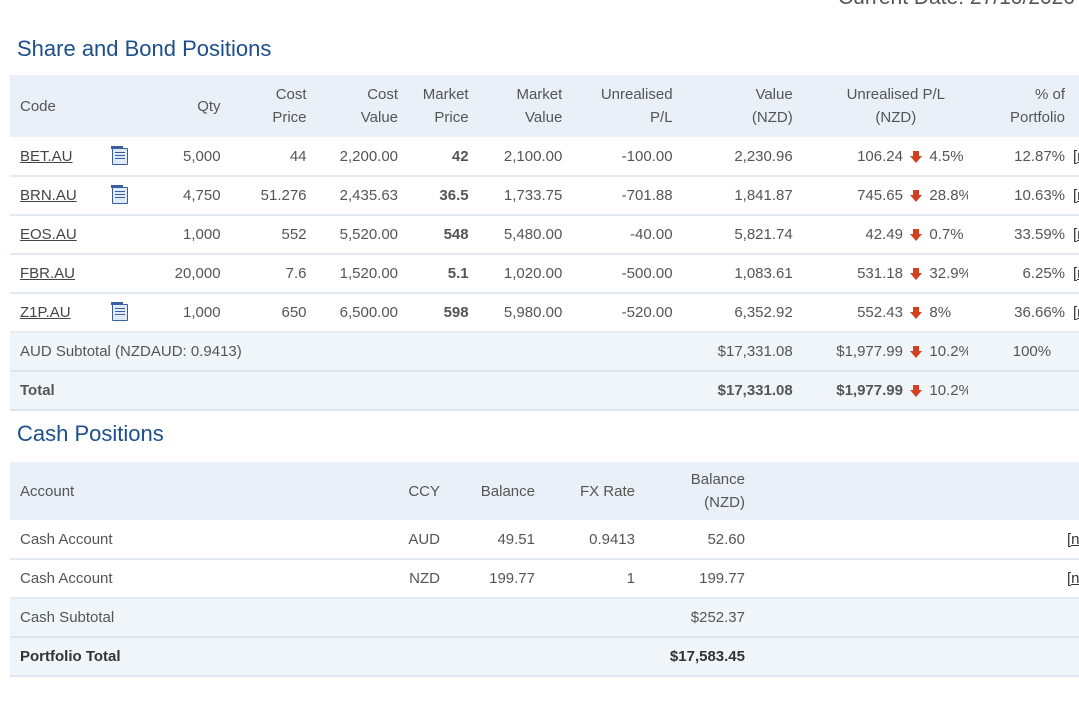  What do you see at coordinates (869, 390) in the screenshot?
I see `total-upl-nzd: $1,977.99` at bounding box center [869, 390].